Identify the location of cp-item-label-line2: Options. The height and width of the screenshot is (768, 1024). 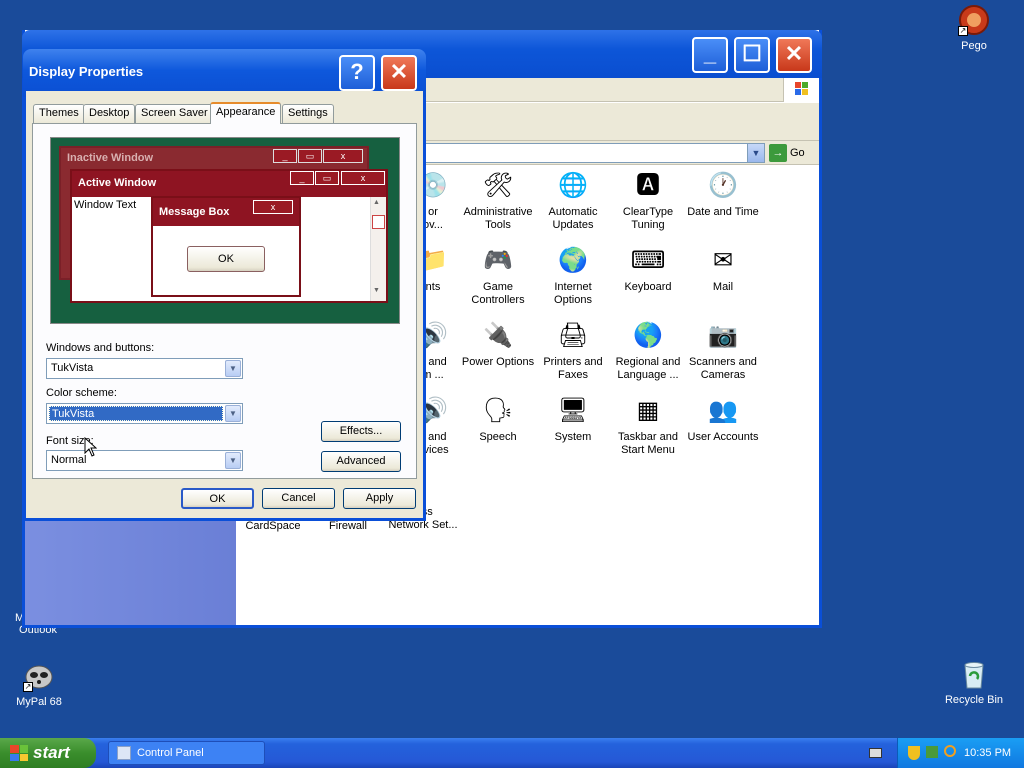
(573, 300).